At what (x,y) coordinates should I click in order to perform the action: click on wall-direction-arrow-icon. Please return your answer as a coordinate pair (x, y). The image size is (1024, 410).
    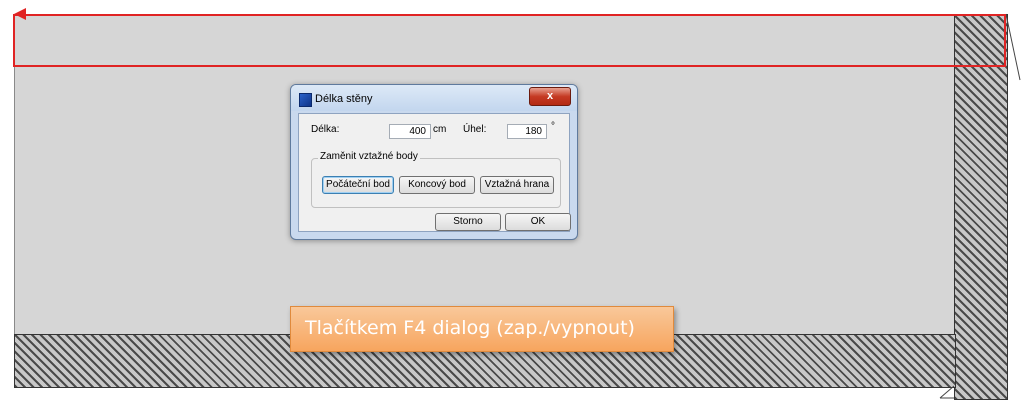
    Looking at the image, I should click on (20, 14).